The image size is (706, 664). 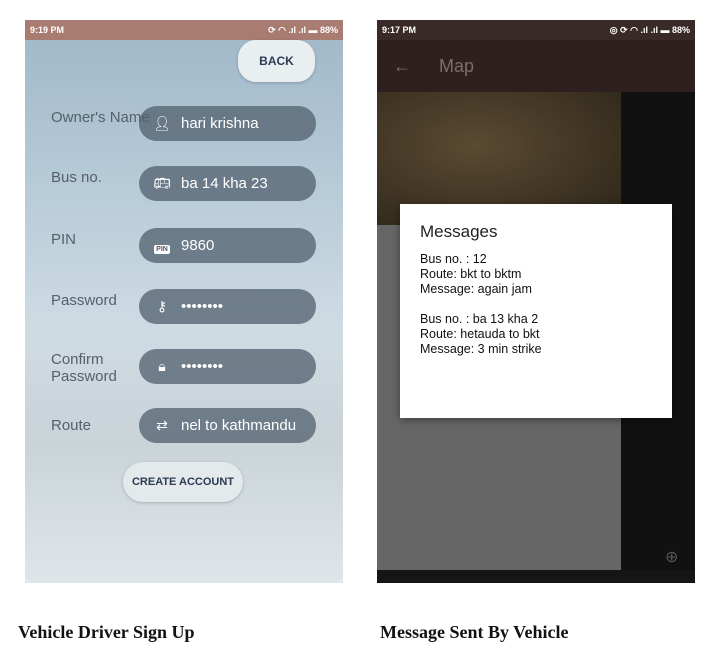 What do you see at coordinates (84, 368) in the screenshot?
I see `confirm-password-label: Confirm Password` at bounding box center [84, 368].